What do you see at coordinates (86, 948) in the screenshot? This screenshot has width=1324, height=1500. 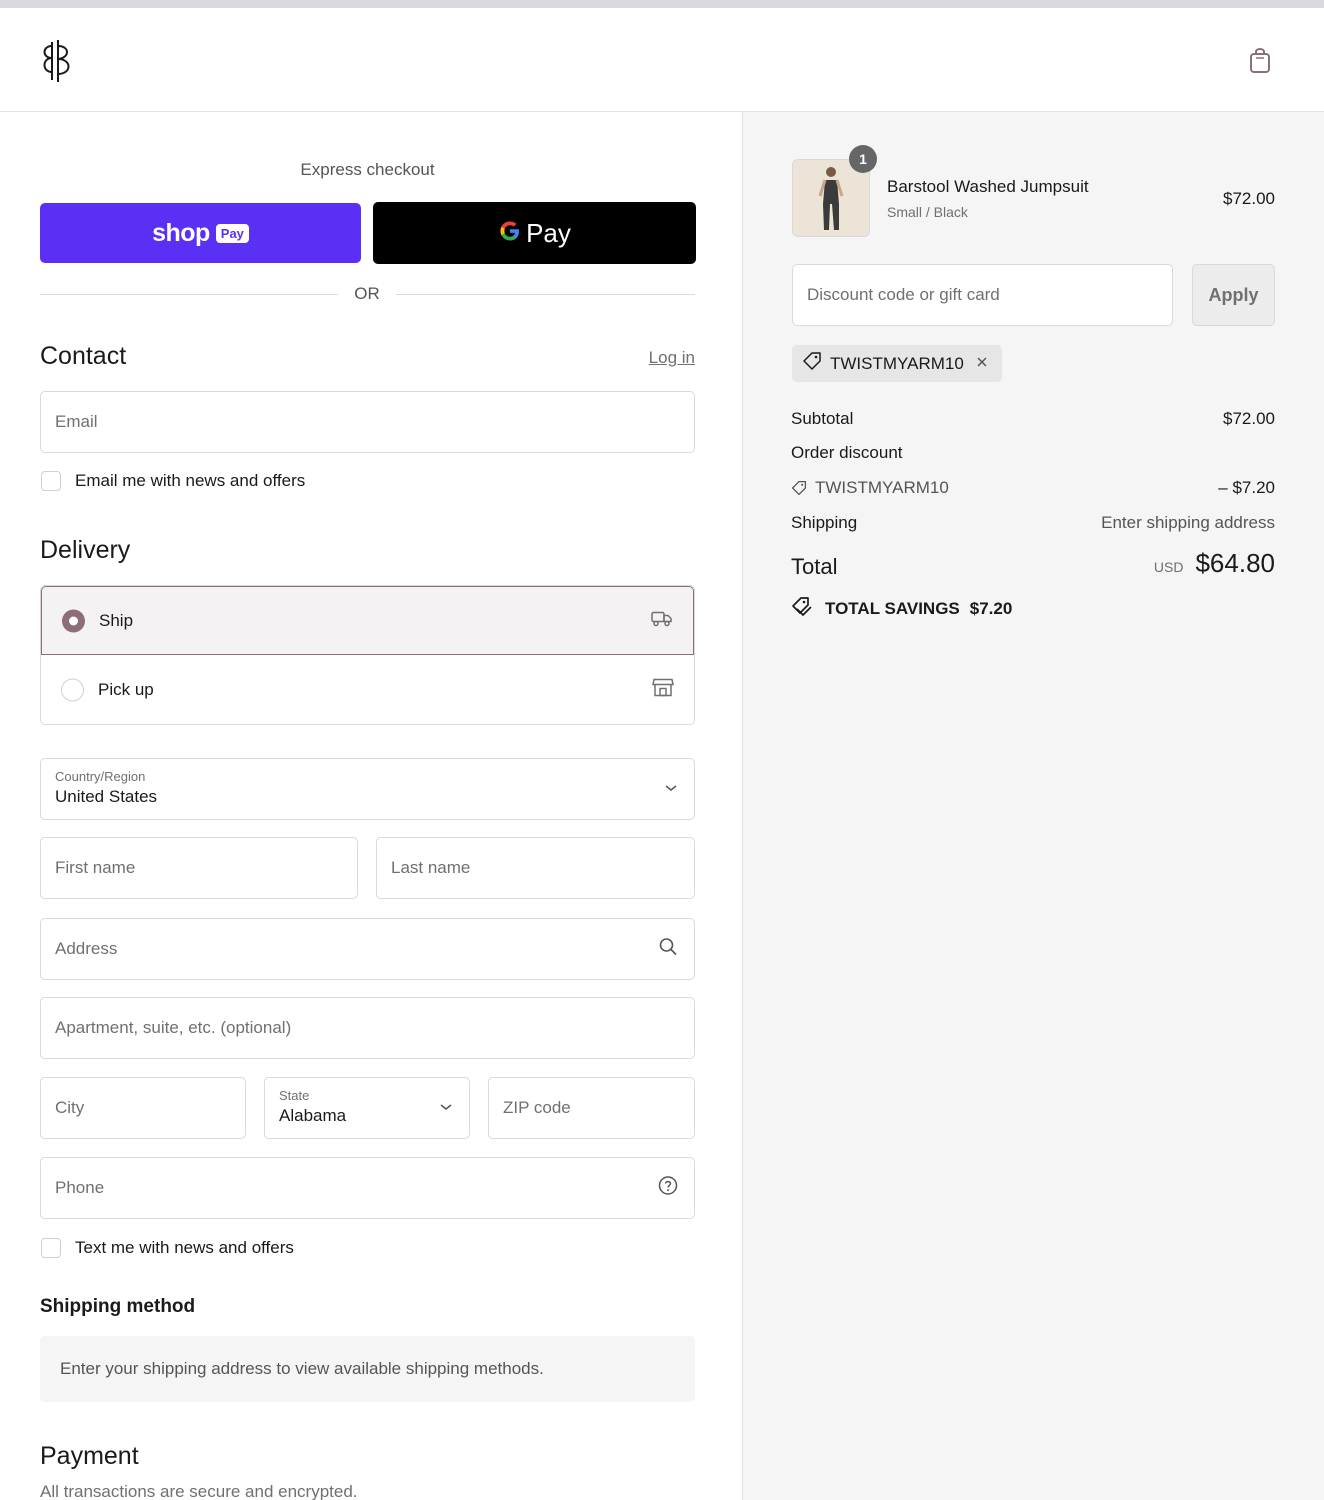 I see `address-placeholder: Address` at bounding box center [86, 948].